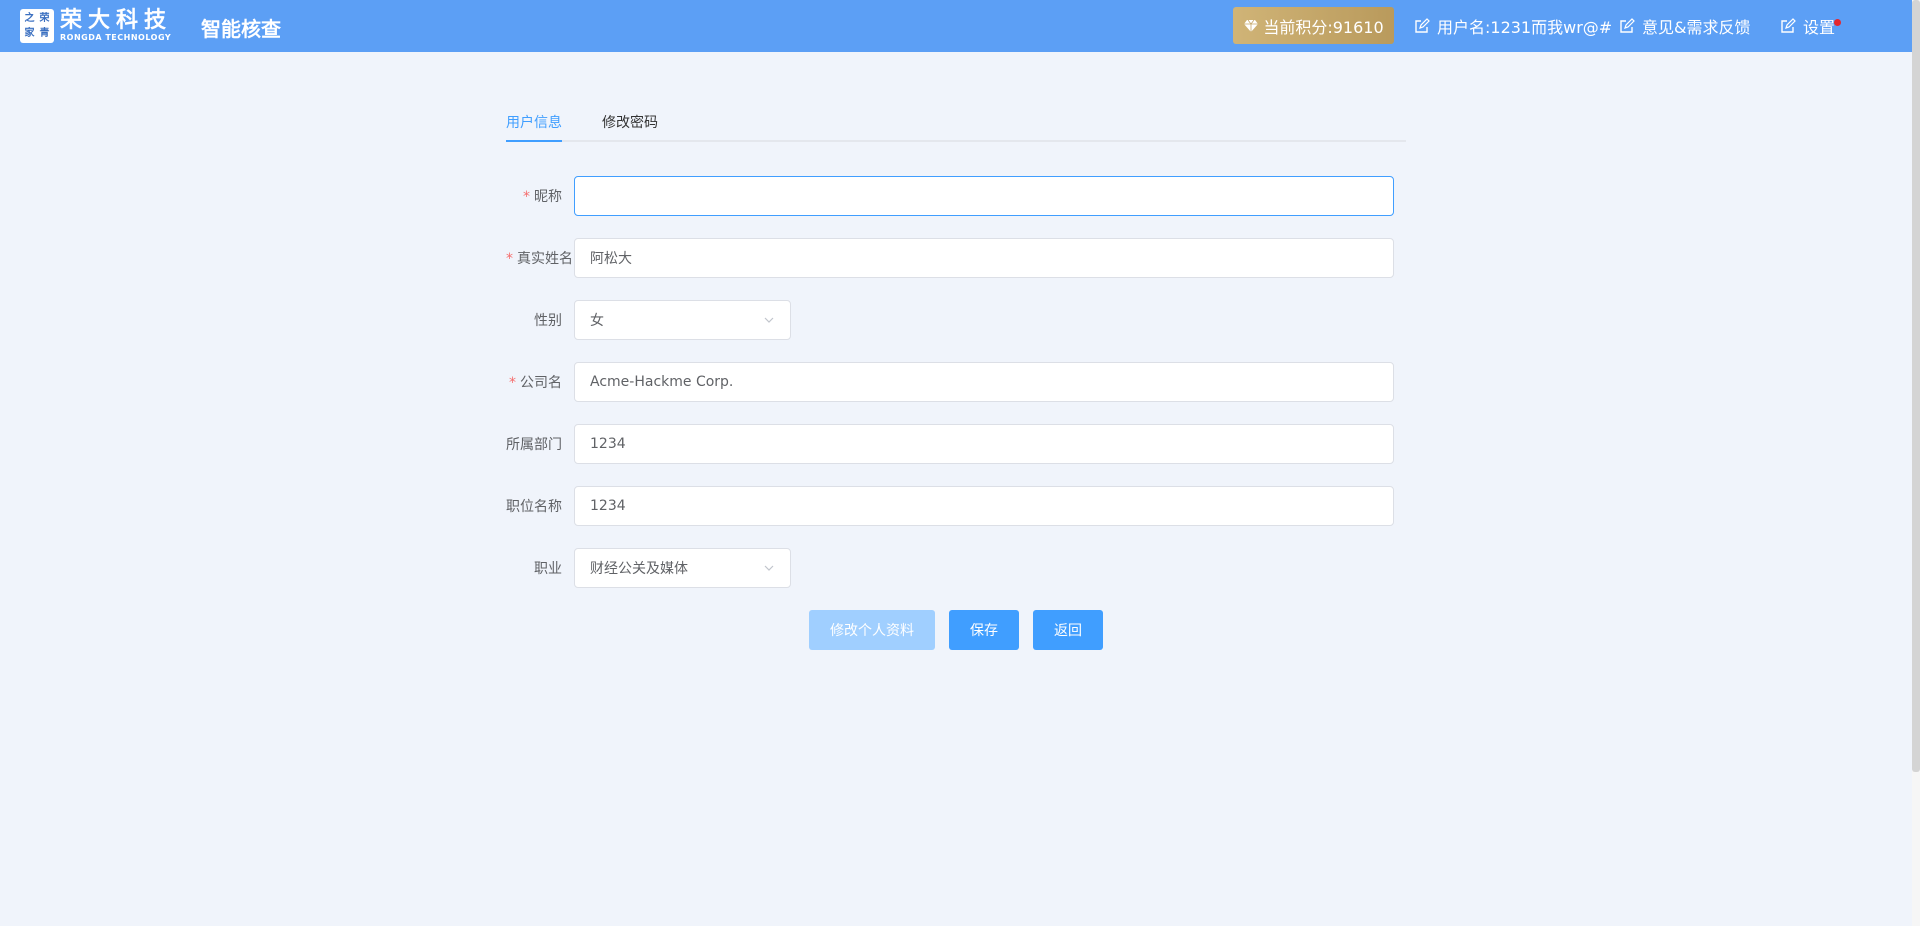  Describe the element at coordinates (956, 125) in the screenshot. I see `profile-tabs: 用户信息 修改密码` at that location.